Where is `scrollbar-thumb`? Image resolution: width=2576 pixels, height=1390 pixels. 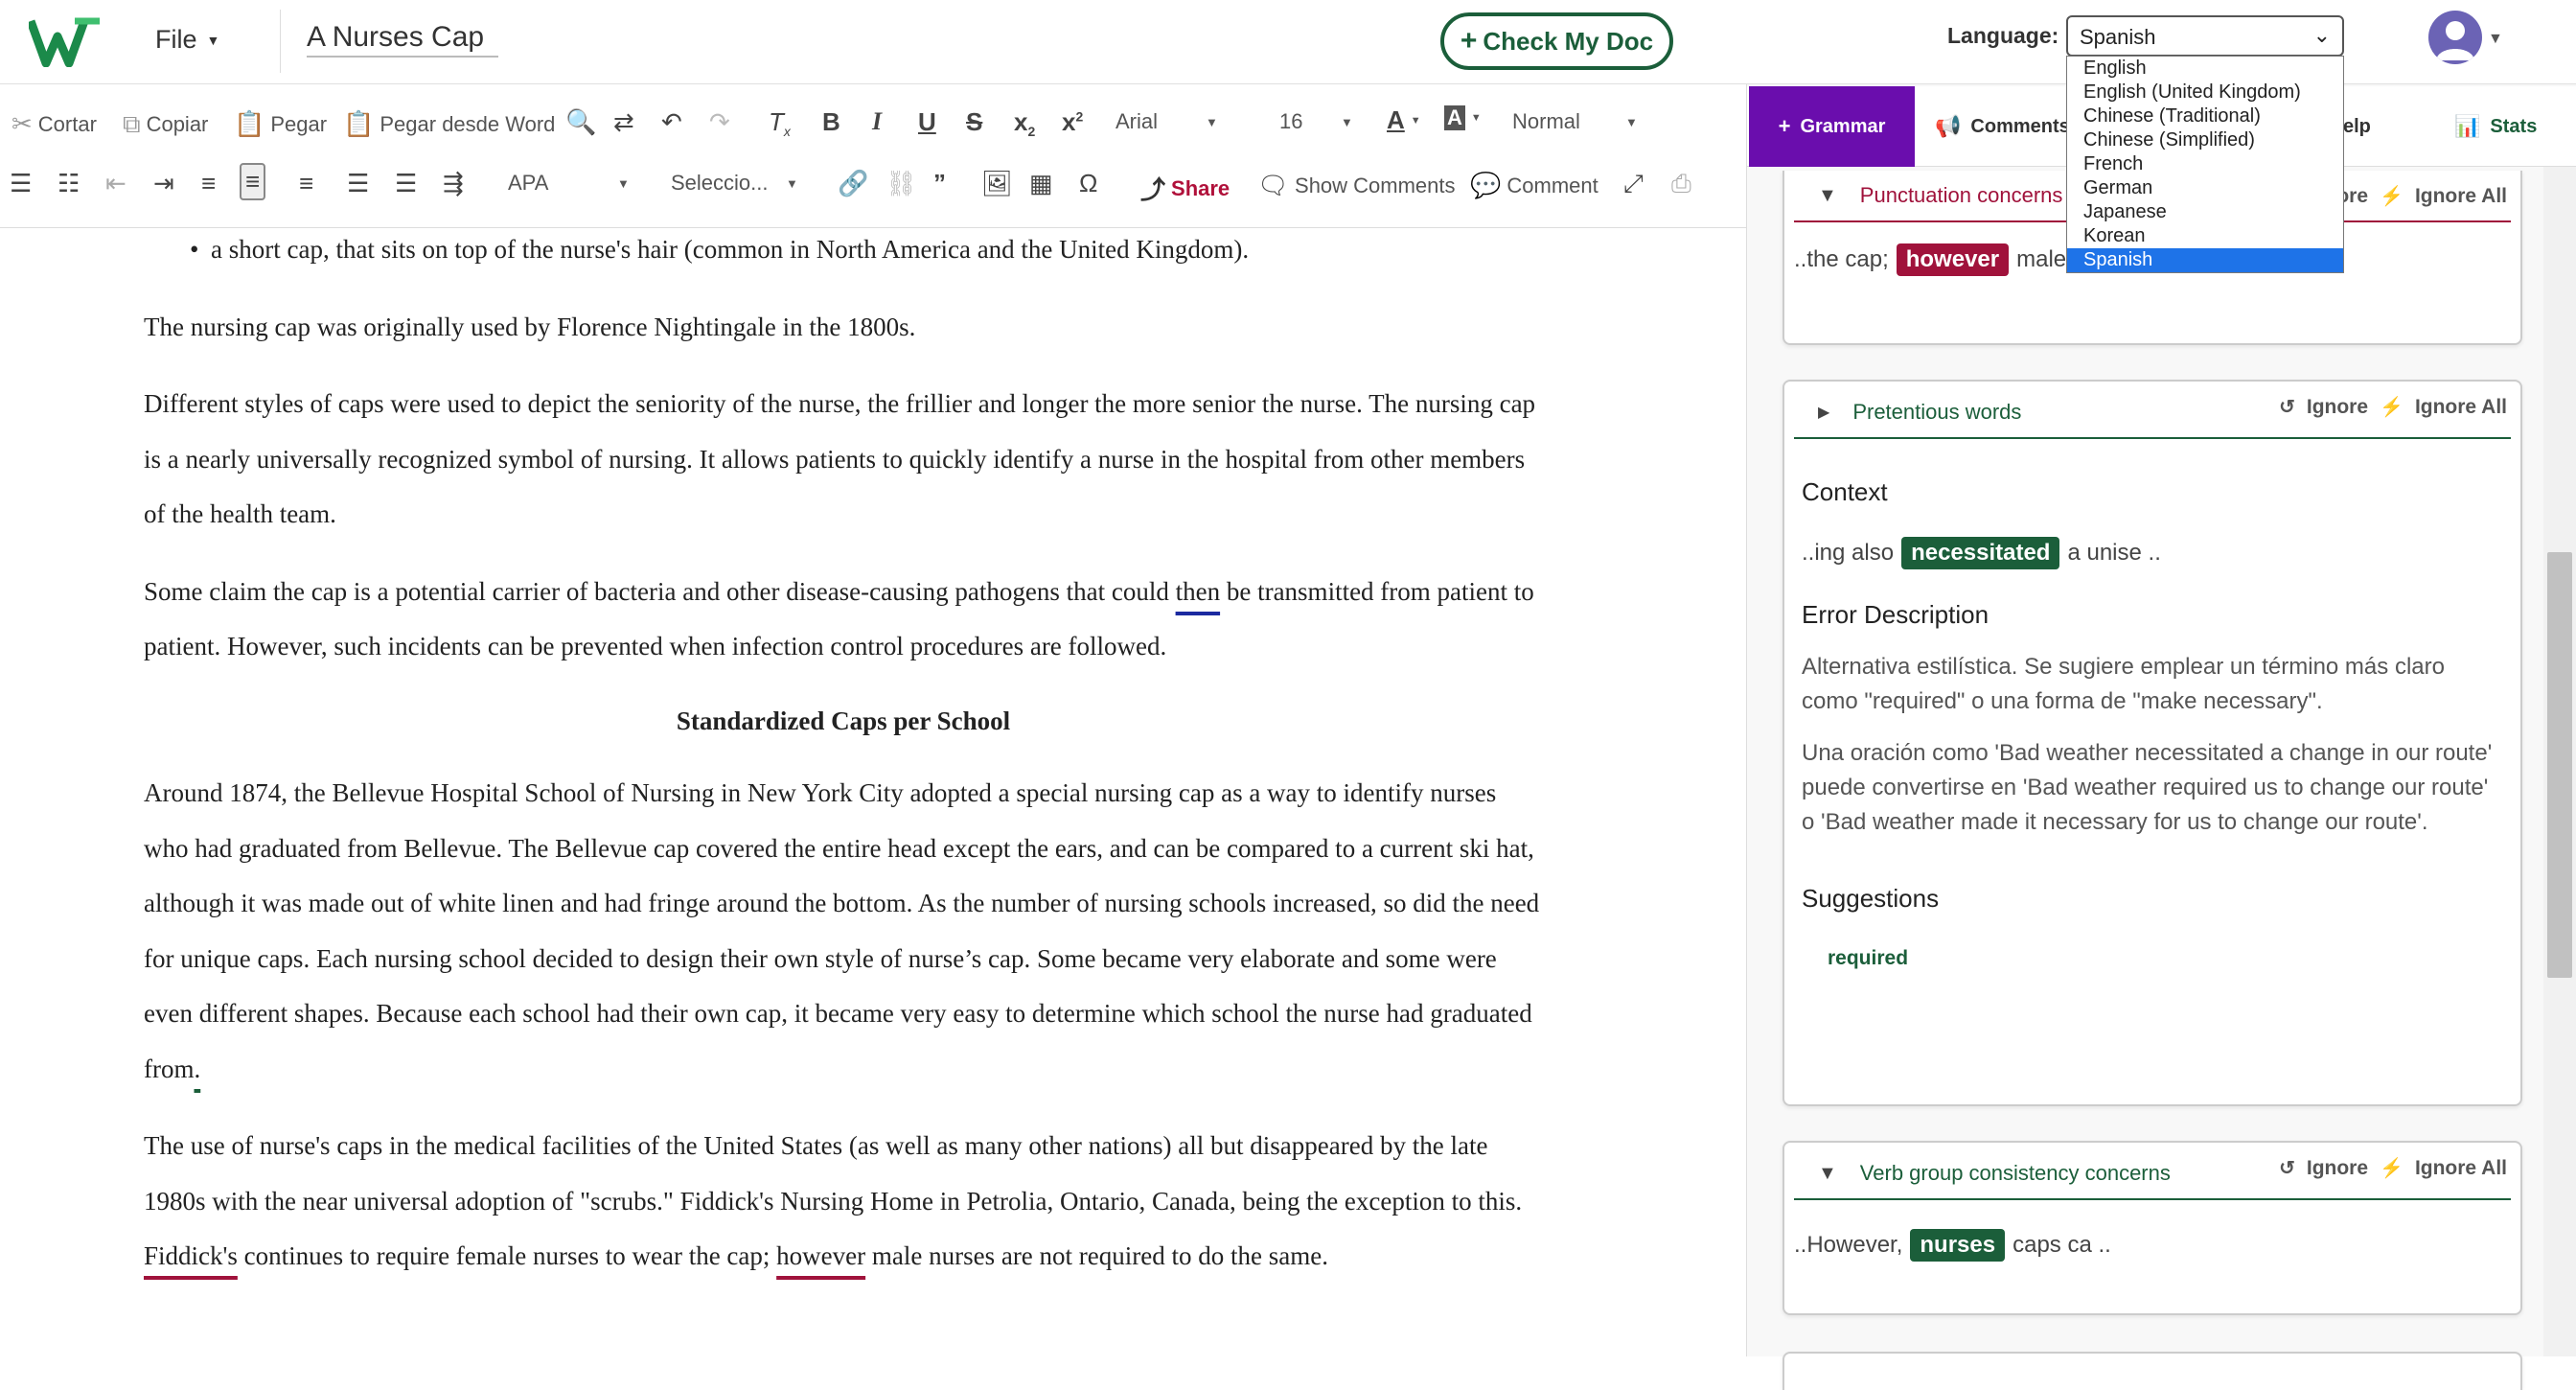
scrollbar-thumb is located at coordinates (2559, 765).